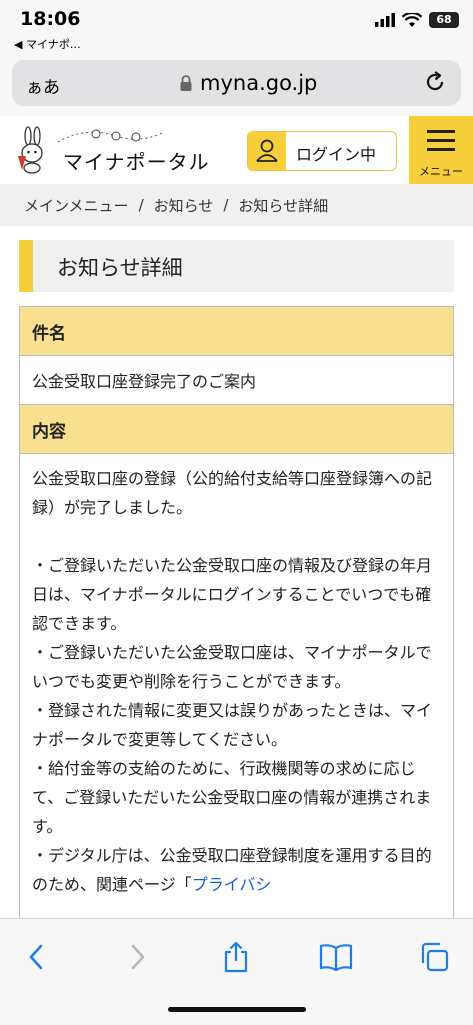 This screenshot has height=1025, width=473. I want to click on user-icon, so click(267, 150).